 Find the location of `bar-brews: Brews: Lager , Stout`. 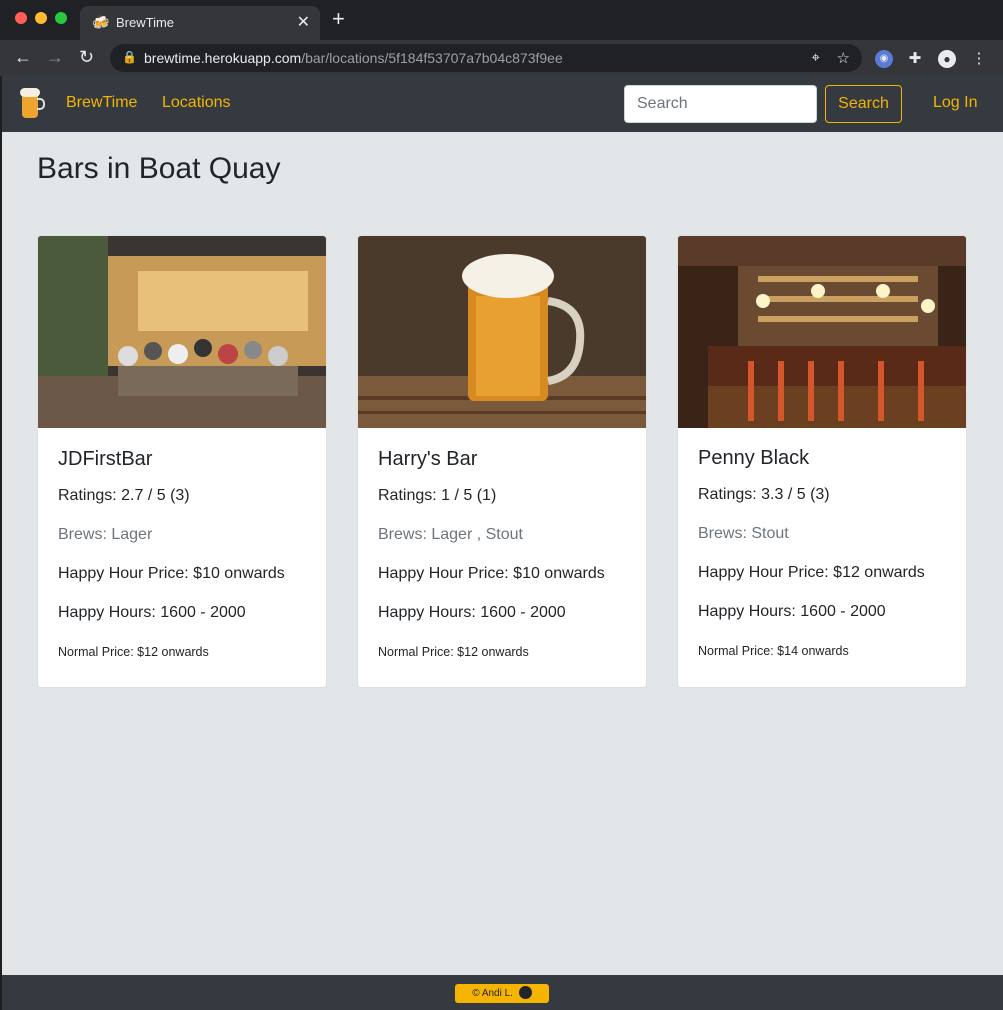

bar-brews: Brews: Lager , Stout is located at coordinates (450, 534).